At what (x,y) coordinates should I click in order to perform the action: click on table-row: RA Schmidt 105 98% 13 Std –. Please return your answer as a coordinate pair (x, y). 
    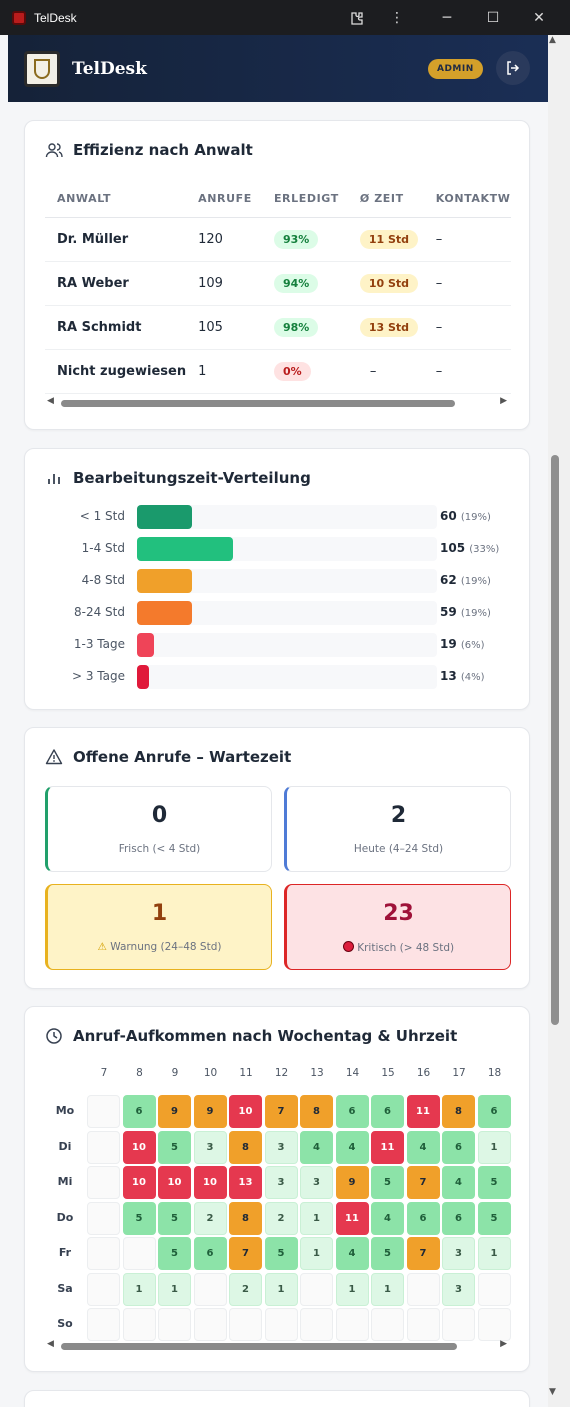
    Looking at the image, I should click on (278, 327).